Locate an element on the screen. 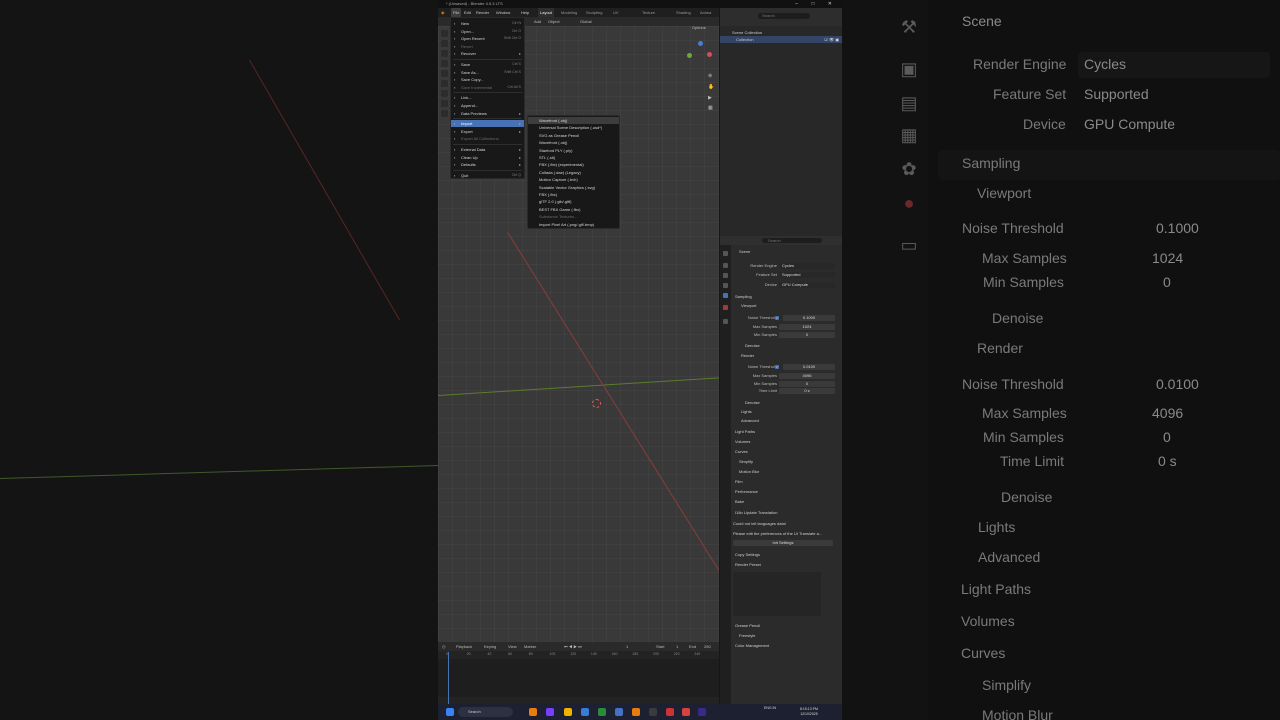 The image size is (1280, 720). file-menu-item-open: ▪ Open... Ctrl O is located at coordinates (487, 31).